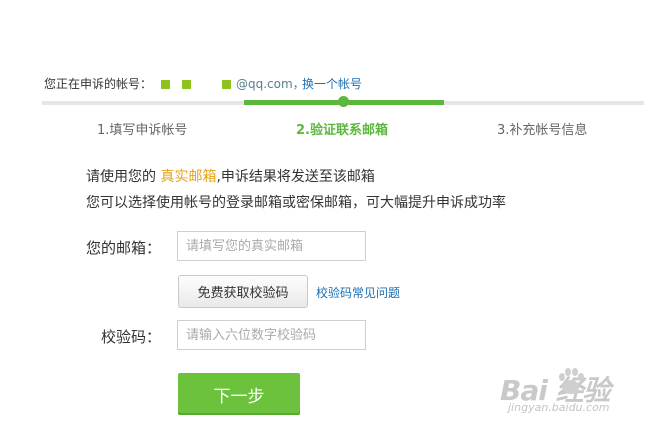  Describe the element at coordinates (295, 177) in the screenshot. I see `intro-line-1-post: ,申诉结果将发送至该邮箱` at that location.